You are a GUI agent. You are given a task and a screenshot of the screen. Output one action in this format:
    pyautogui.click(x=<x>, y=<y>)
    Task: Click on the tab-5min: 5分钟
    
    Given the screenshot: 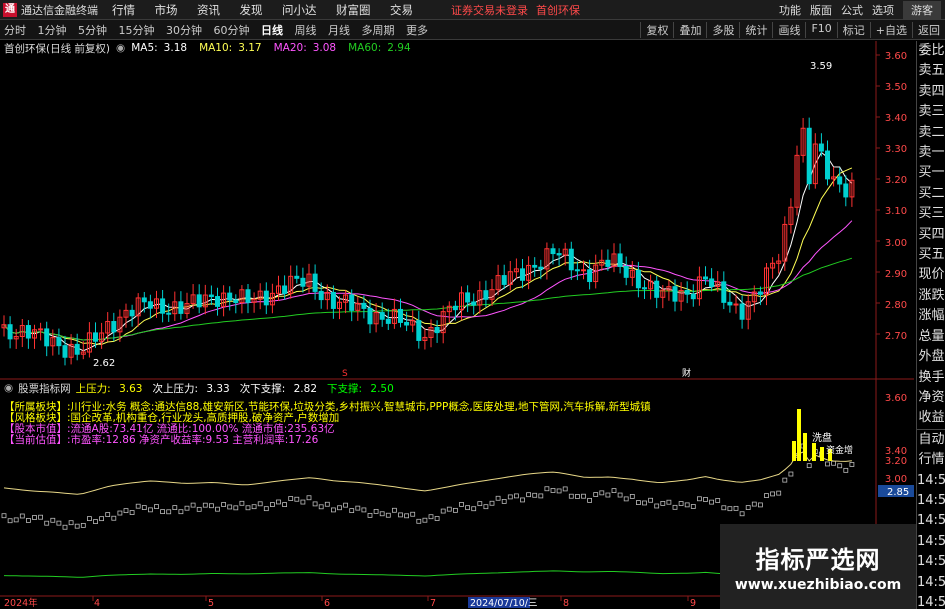 What is the action you would take?
    pyautogui.click(x=92, y=30)
    